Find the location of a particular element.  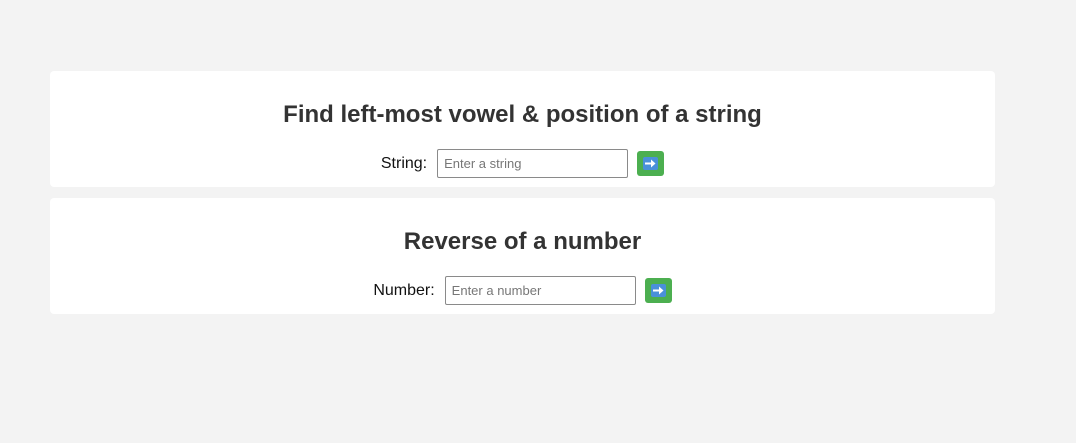

number-input is located at coordinates (540, 290).